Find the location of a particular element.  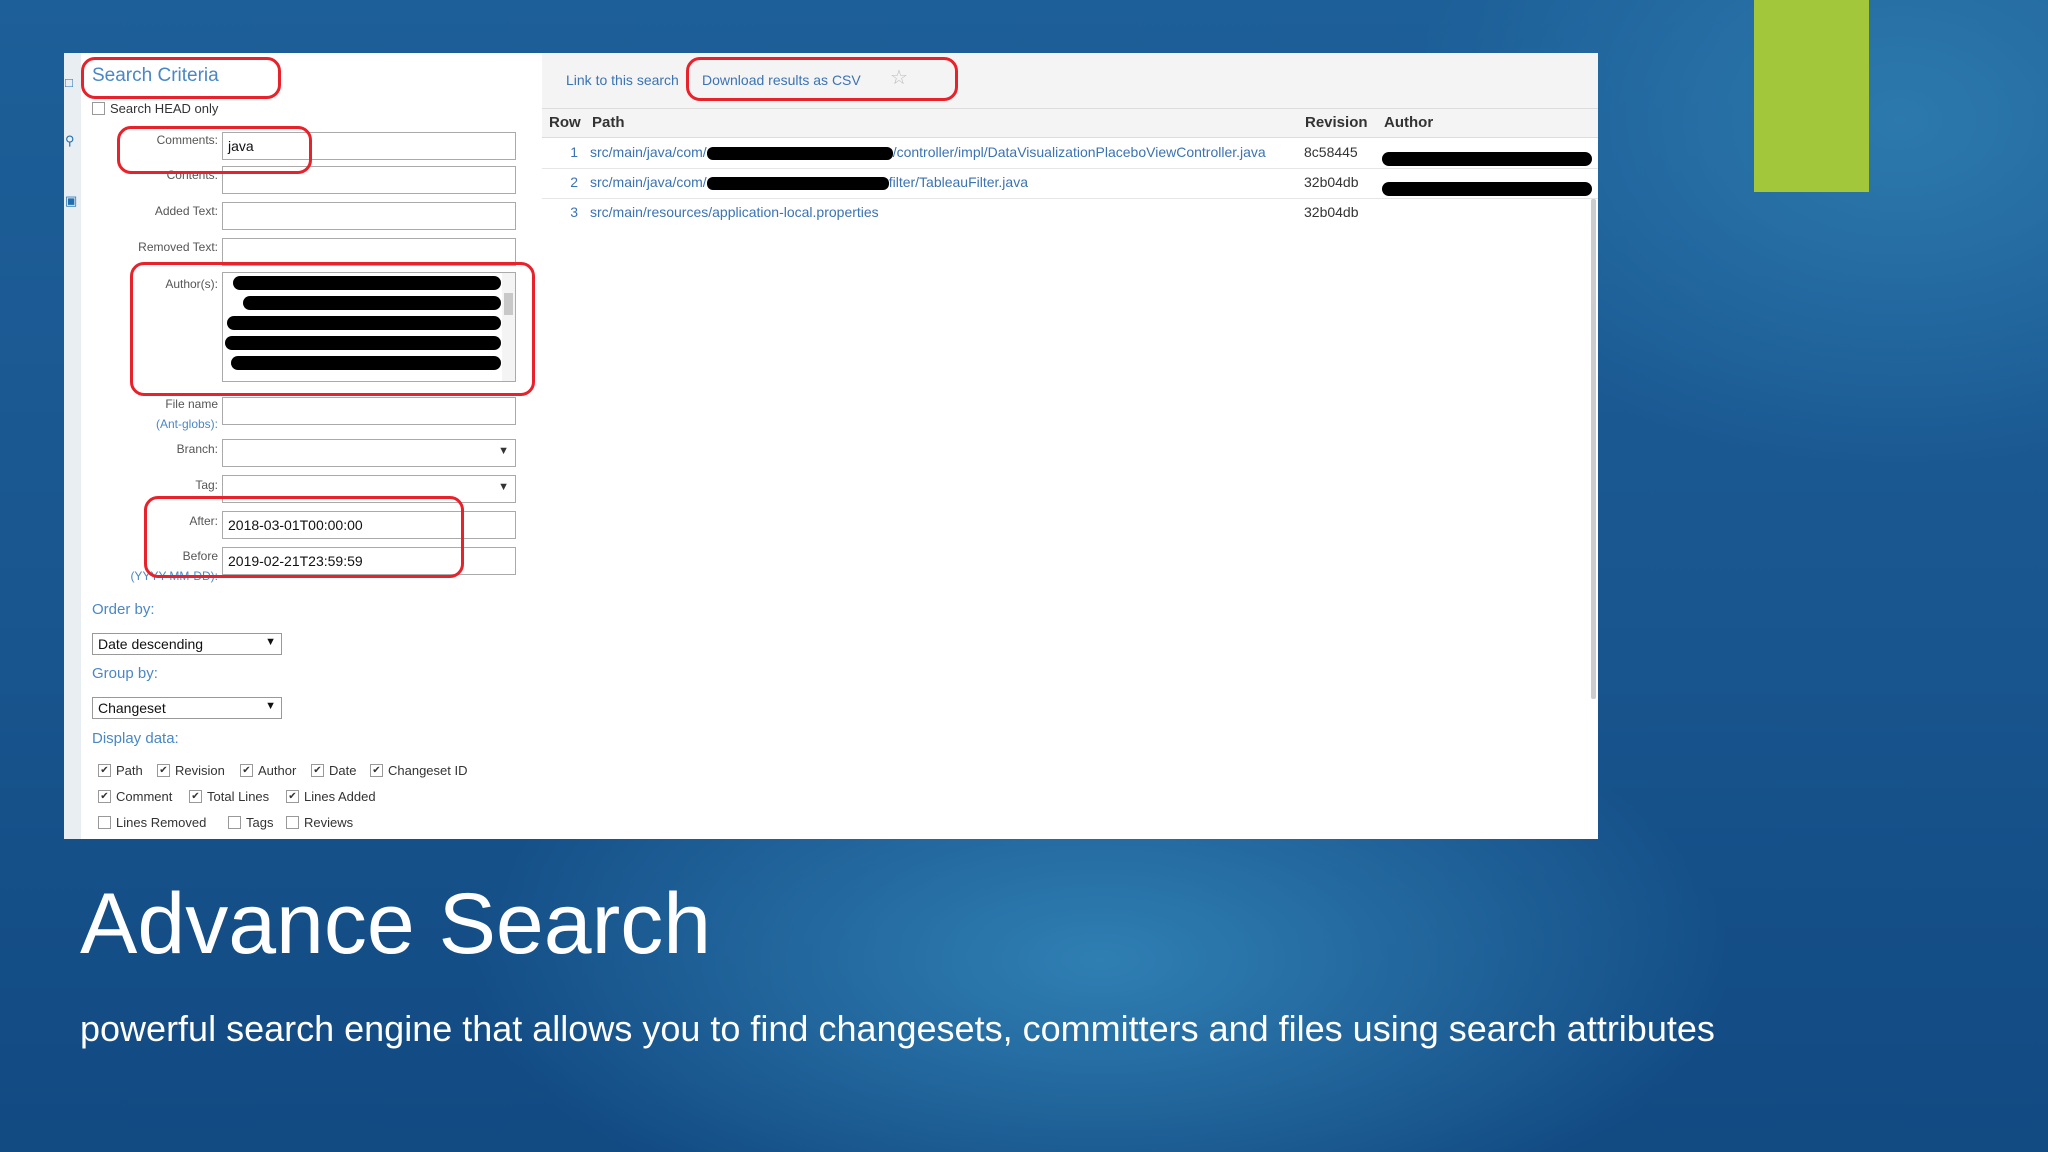

column-header-row: Row is located at coordinates (565, 122).